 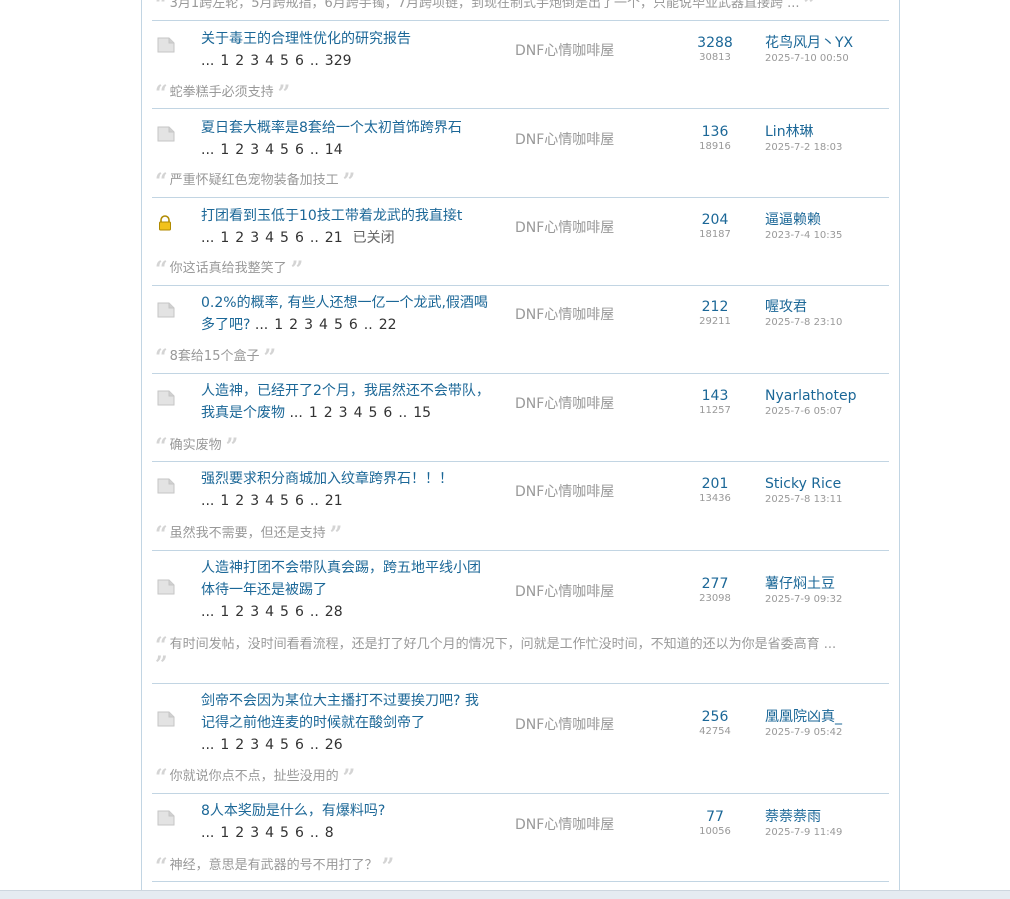 What do you see at coordinates (225, 325) in the screenshot?
I see `thread-title-link-cont: 多了吧?` at bounding box center [225, 325].